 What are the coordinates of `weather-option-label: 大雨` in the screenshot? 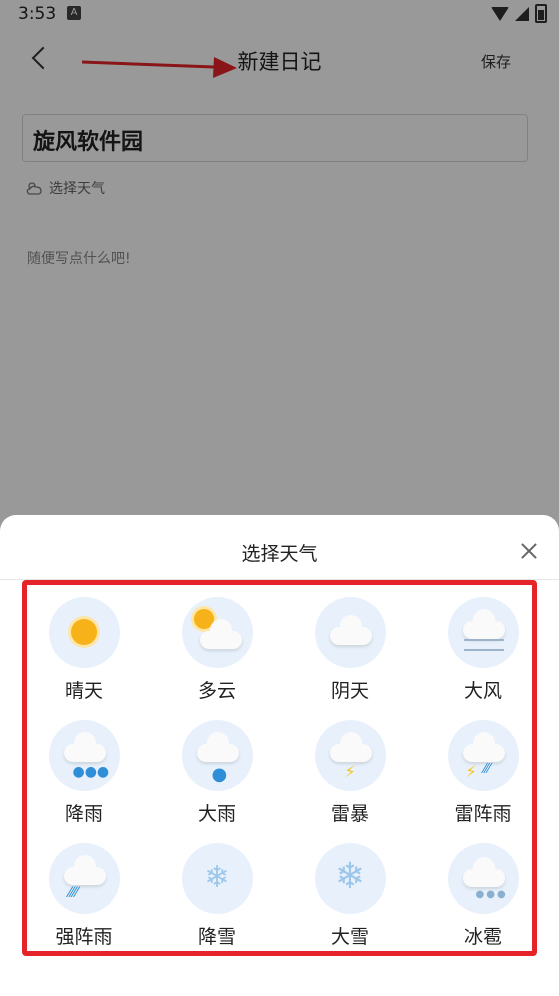 It's located at (216, 814).